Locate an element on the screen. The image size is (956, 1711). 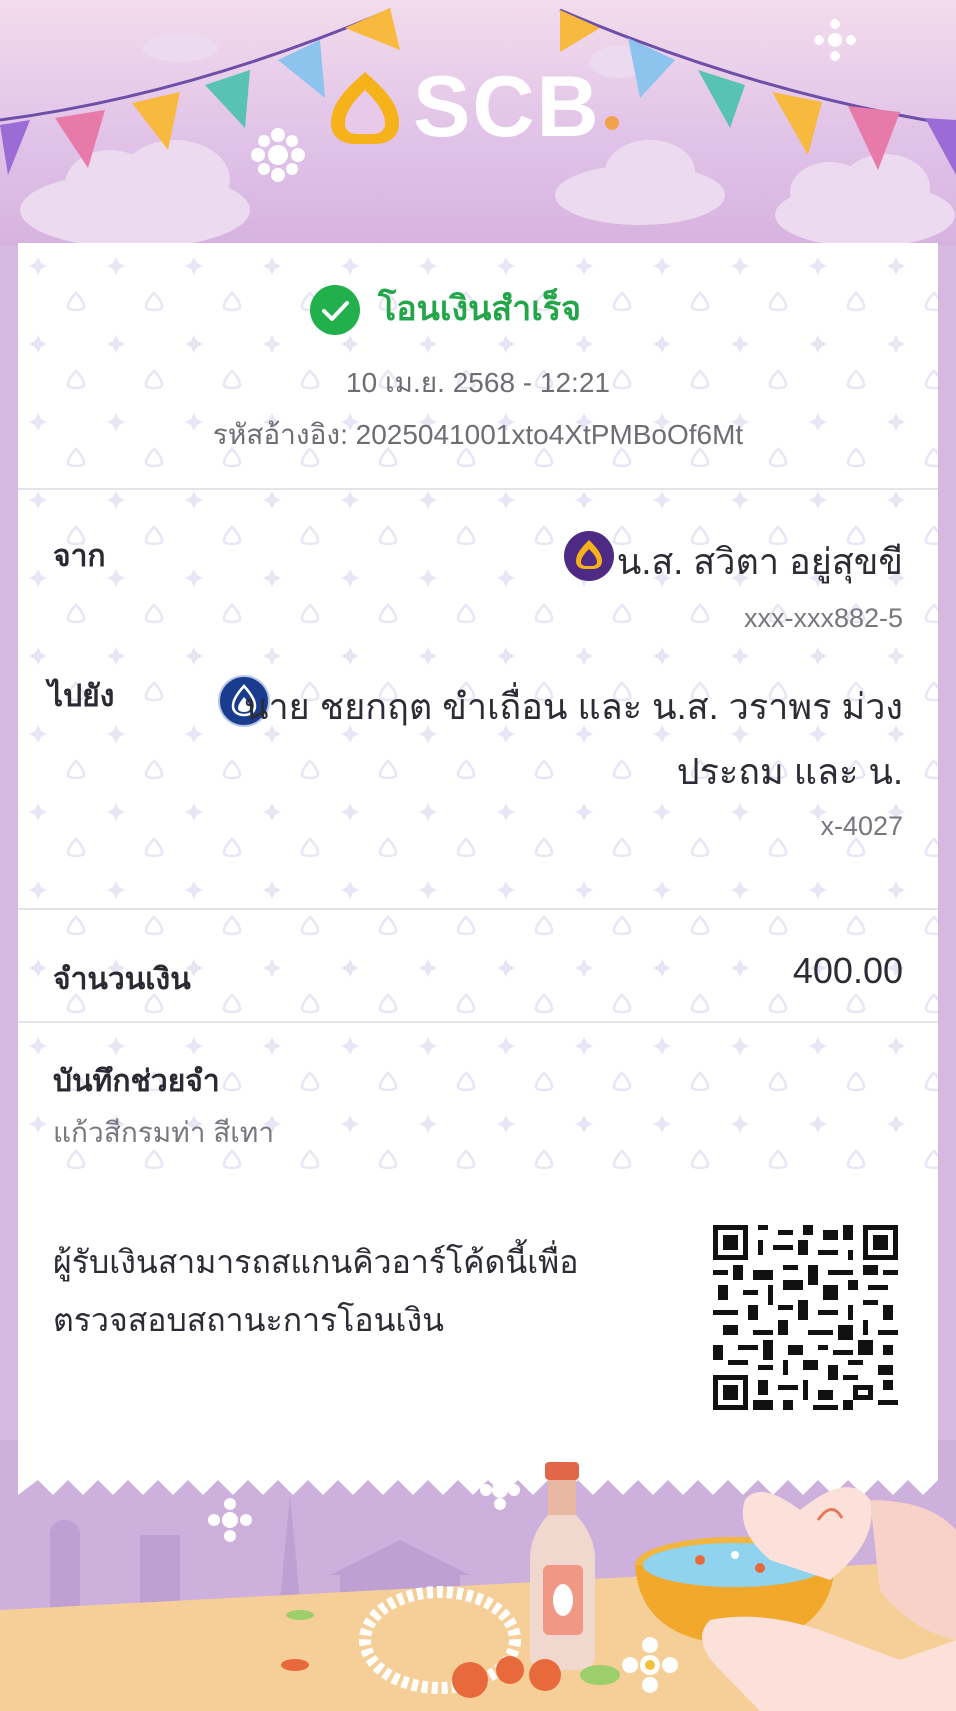
scb-logo-icon is located at coordinates (365, 108).